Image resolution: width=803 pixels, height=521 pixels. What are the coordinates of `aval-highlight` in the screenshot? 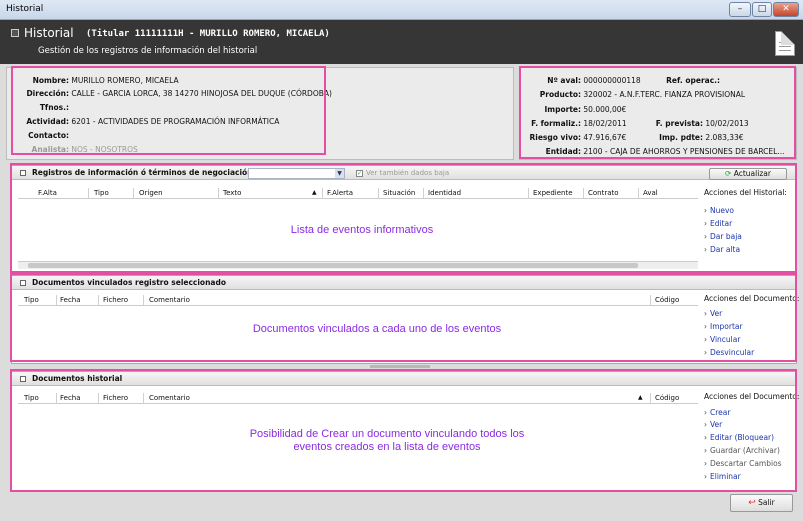 It's located at (657, 112).